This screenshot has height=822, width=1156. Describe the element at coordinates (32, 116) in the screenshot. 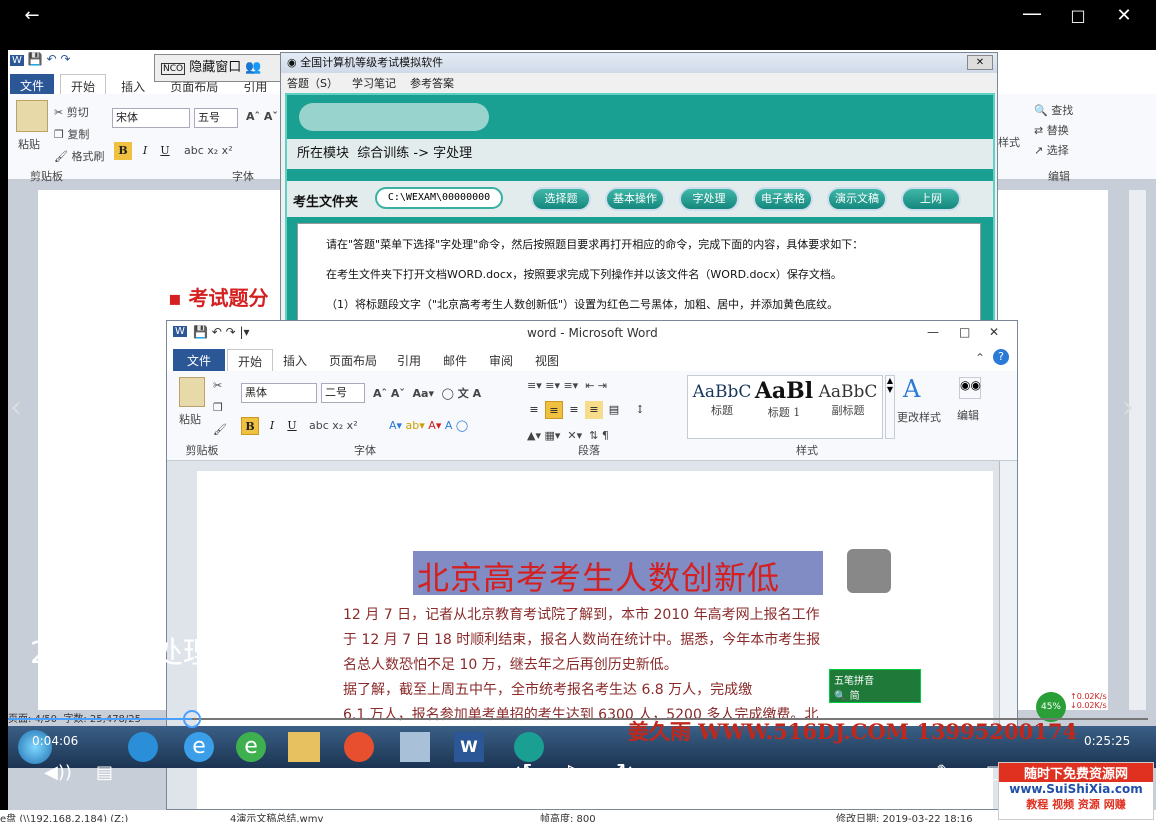

I see `paste-icon` at that location.